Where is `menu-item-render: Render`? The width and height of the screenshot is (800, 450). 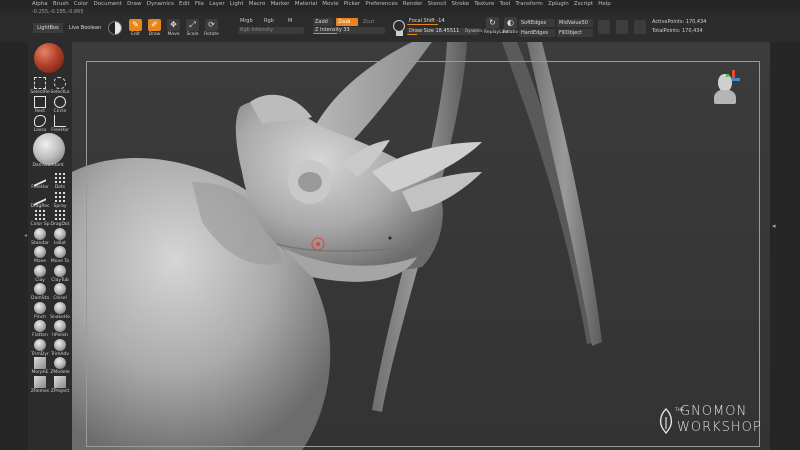
menu-item-render: Render is located at coordinates (412, 4).